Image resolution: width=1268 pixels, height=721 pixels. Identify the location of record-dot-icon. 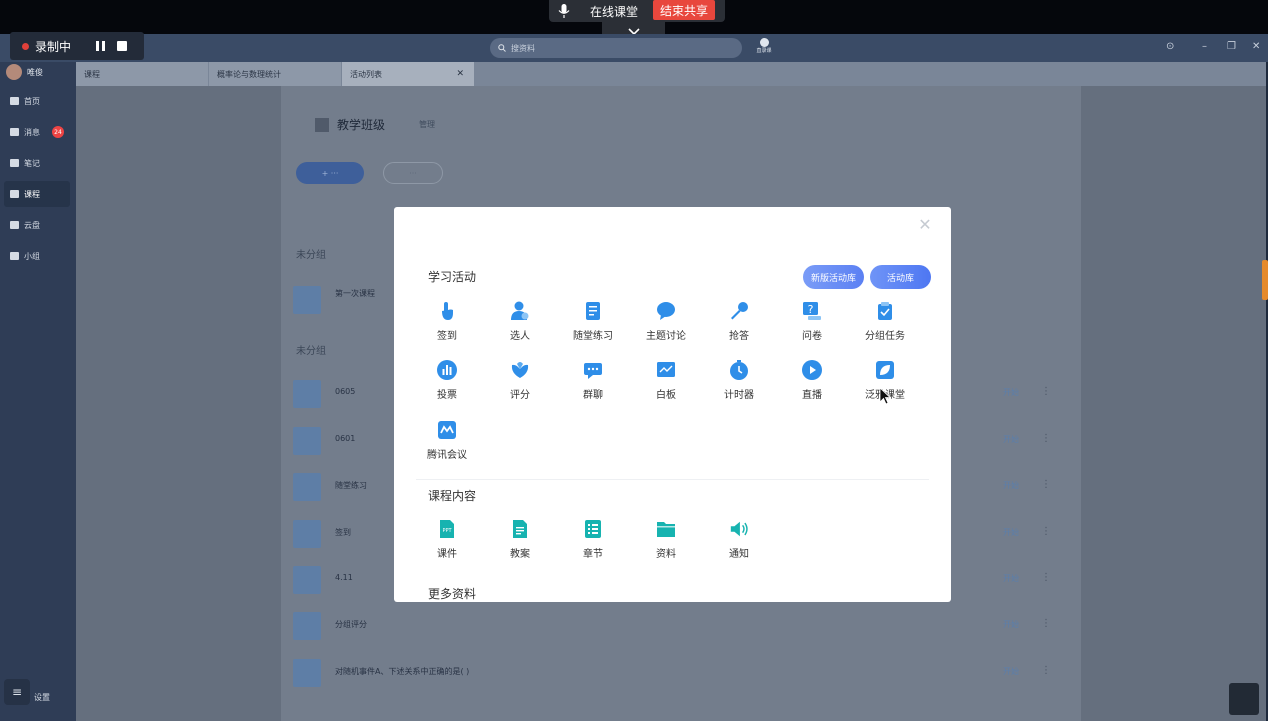
(25, 46).